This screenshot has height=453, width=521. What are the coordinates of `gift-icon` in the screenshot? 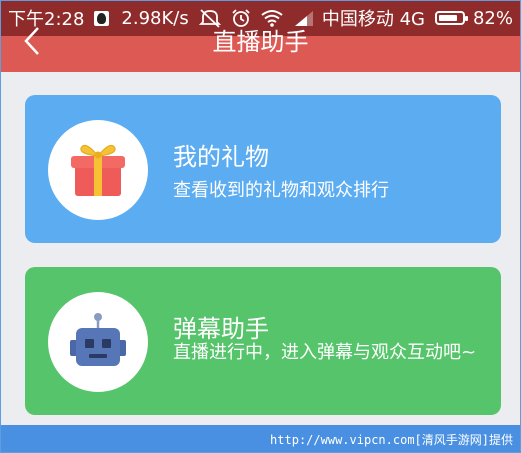 It's located at (98, 170).